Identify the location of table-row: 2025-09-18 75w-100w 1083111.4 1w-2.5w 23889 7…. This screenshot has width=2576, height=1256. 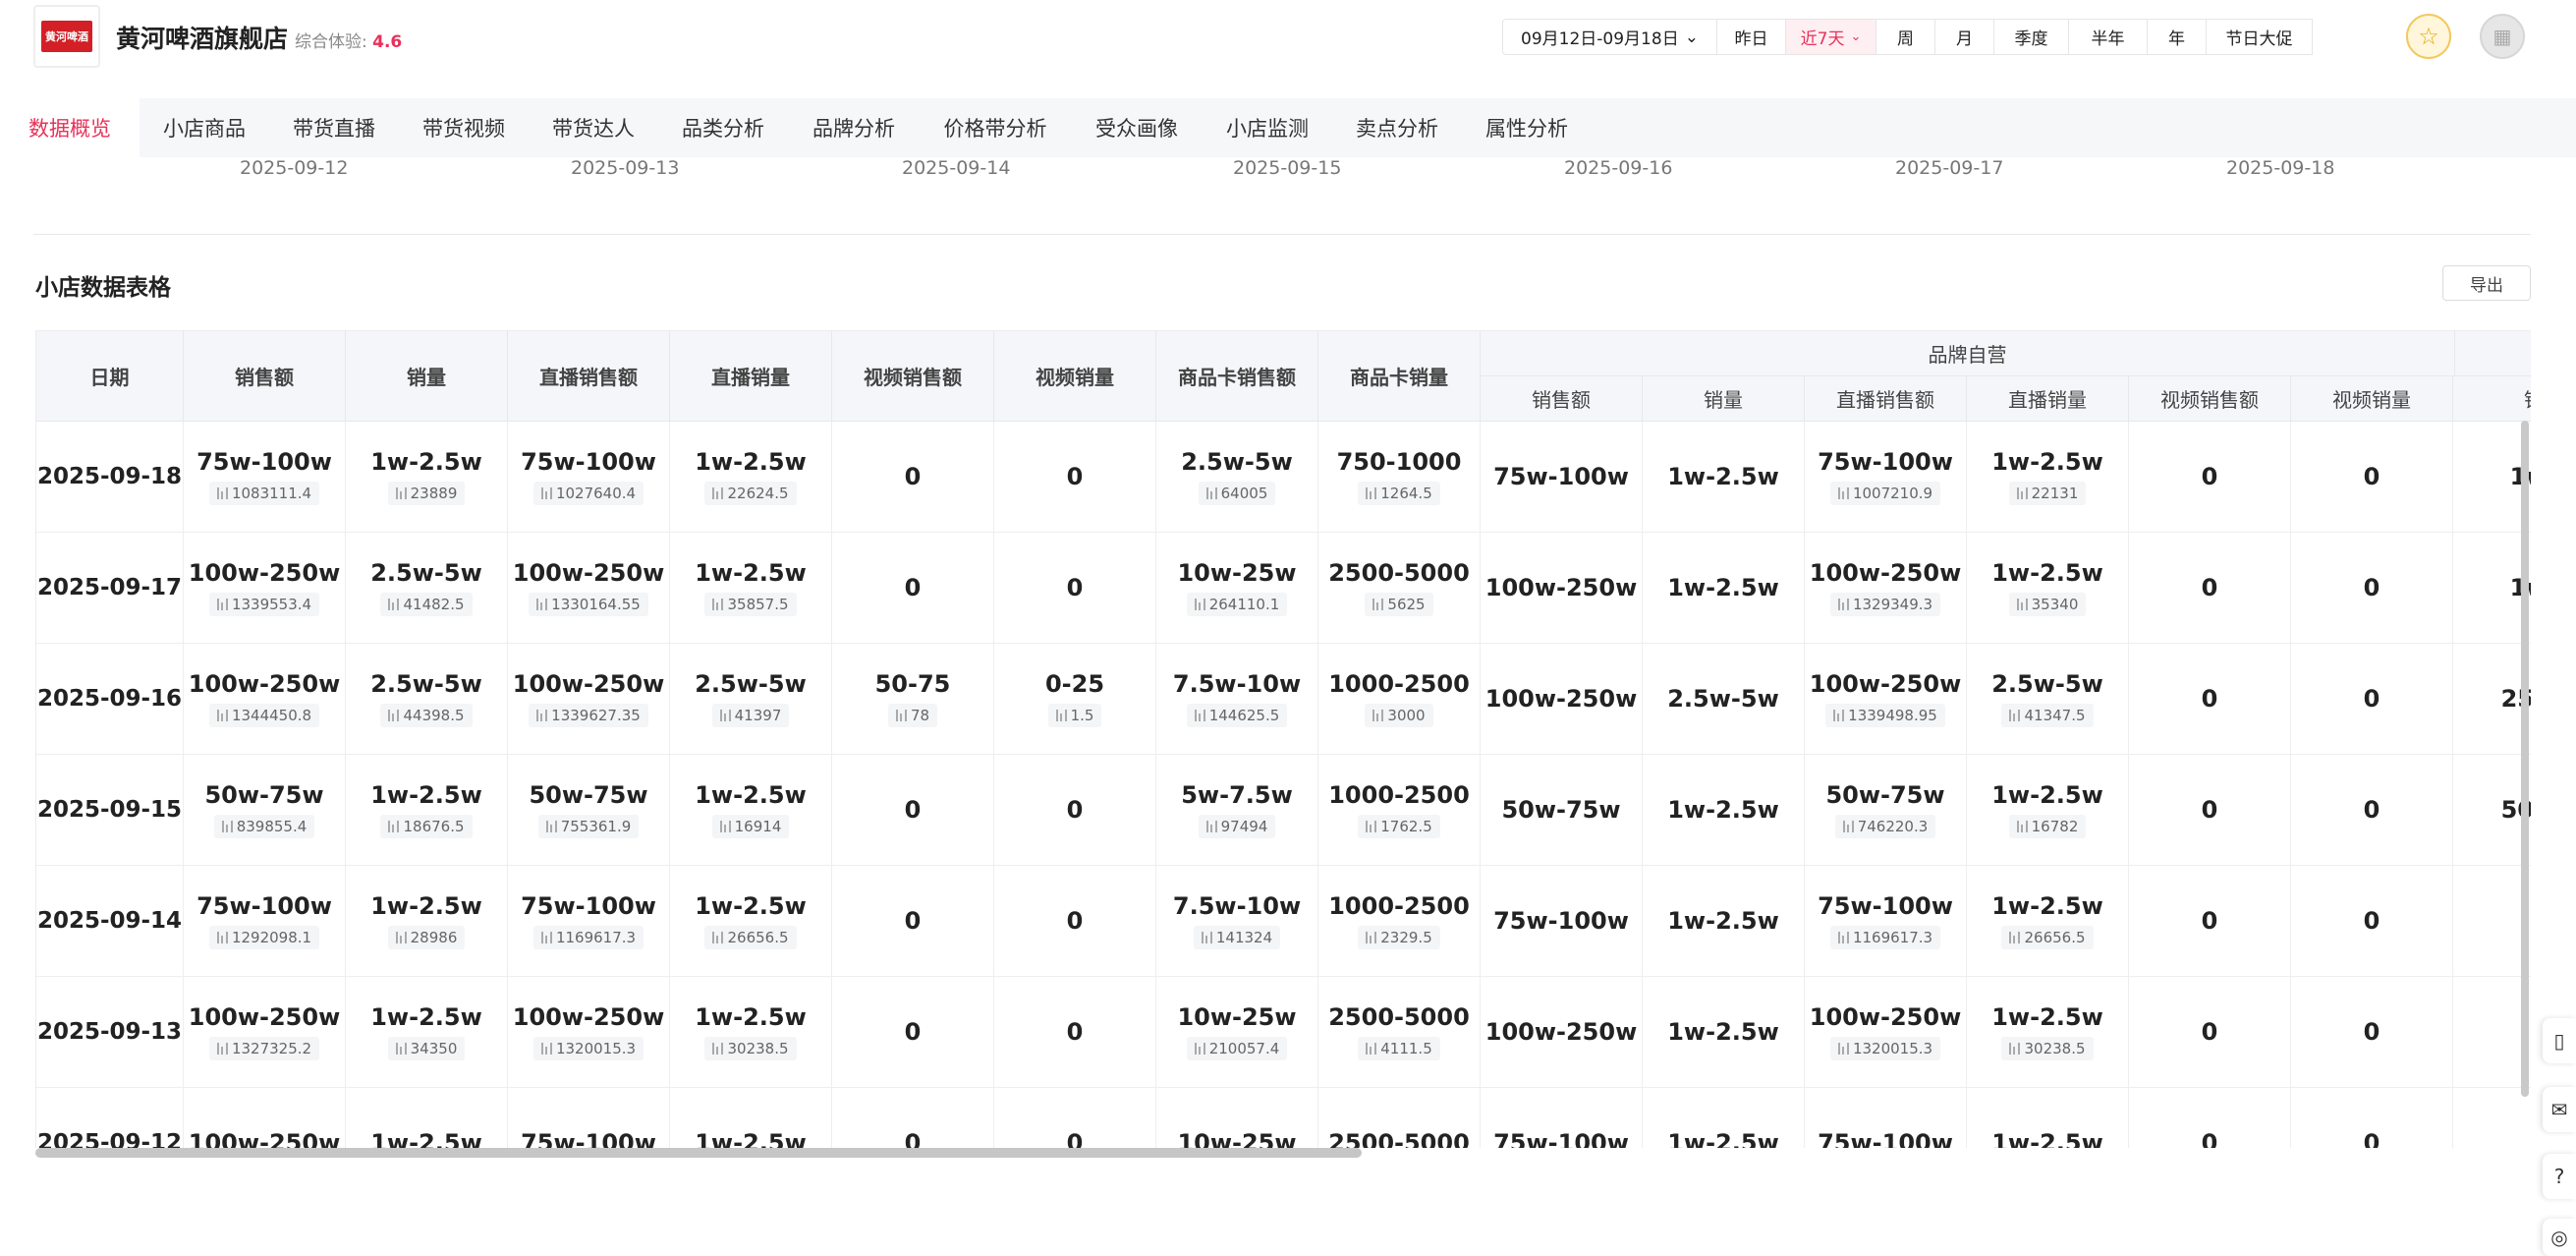
(1283, 477).